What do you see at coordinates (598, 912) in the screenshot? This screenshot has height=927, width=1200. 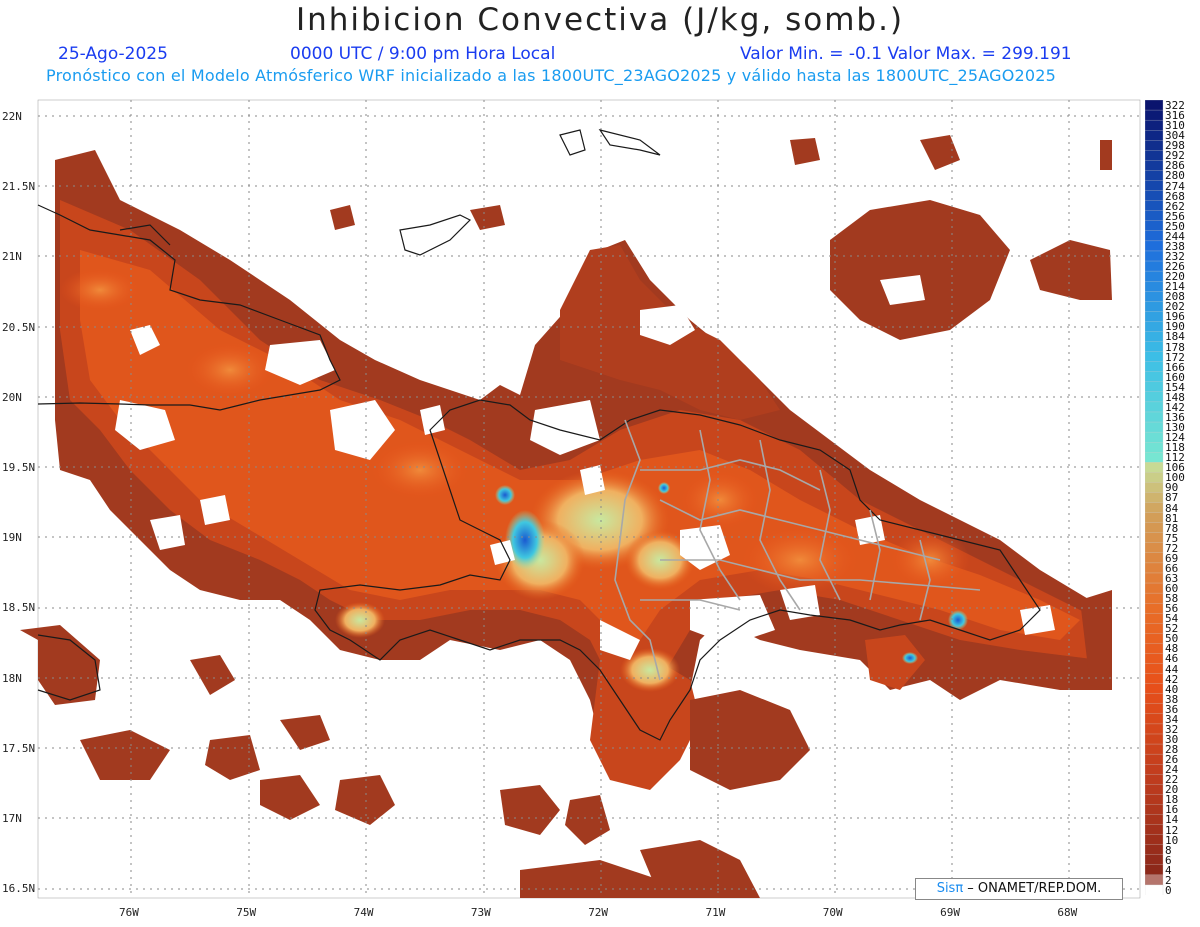 I see `lon-label: 72W` at bounding box center [598, 912].